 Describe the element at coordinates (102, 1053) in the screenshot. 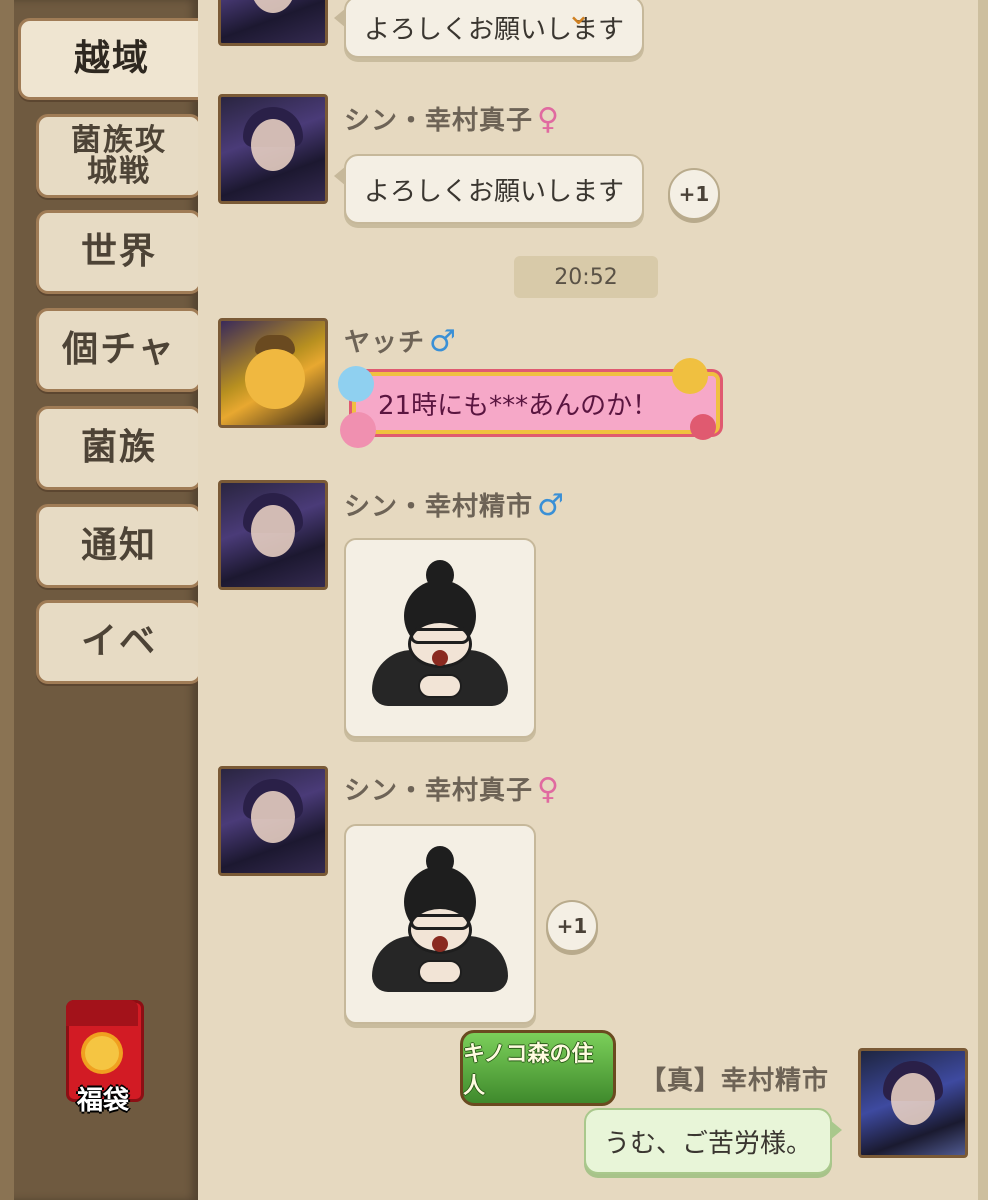

I see `flower-icon` at that location.